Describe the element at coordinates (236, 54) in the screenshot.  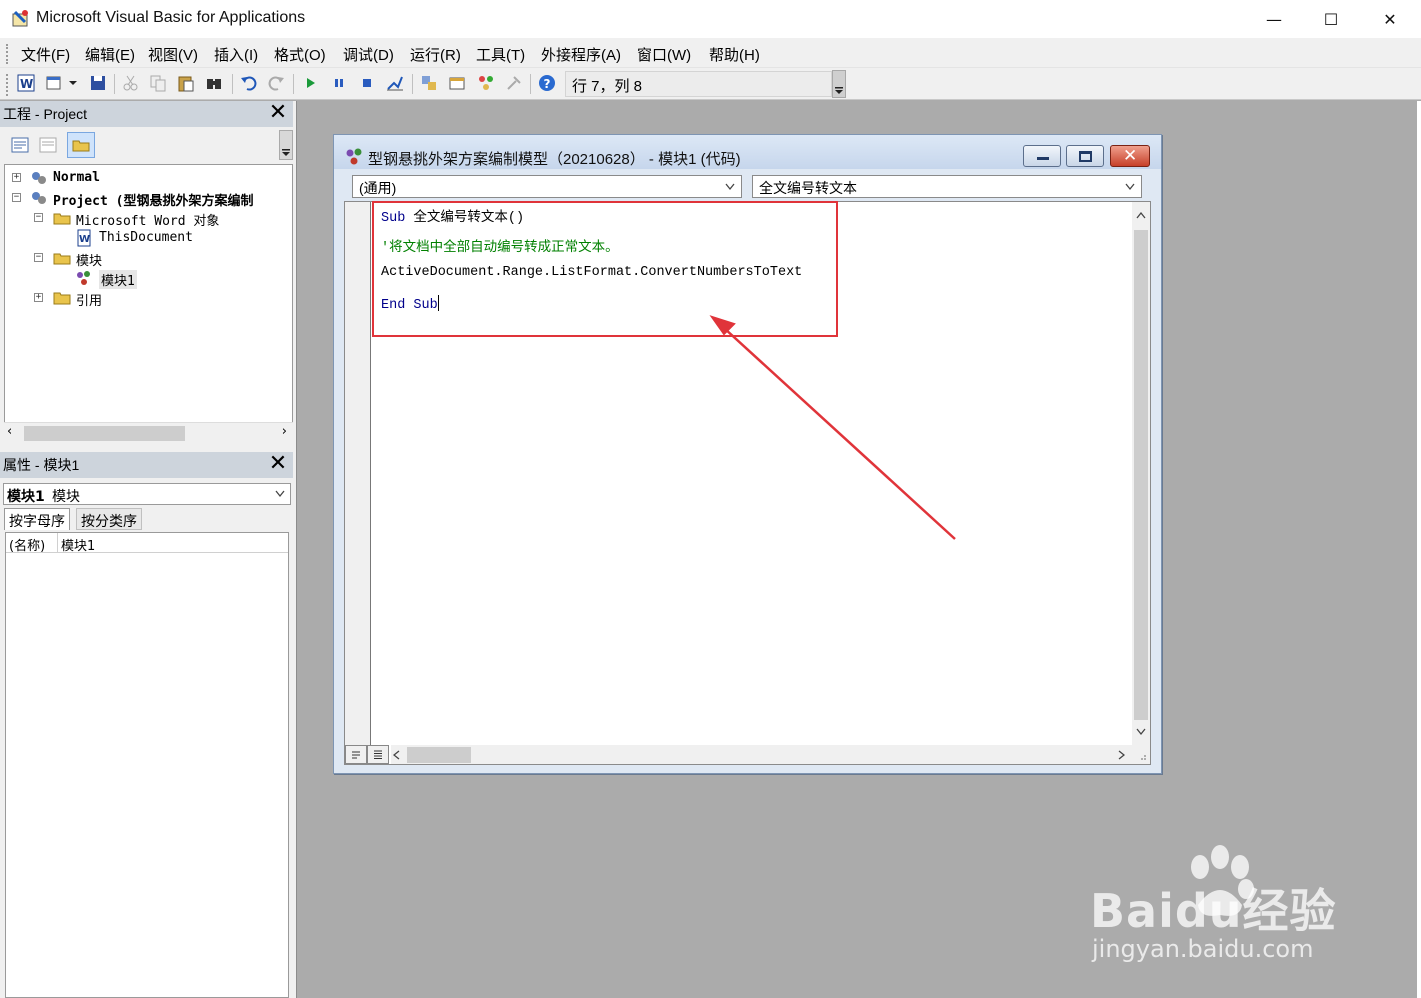
I see `menu-insert: 插入(I)` at that location.